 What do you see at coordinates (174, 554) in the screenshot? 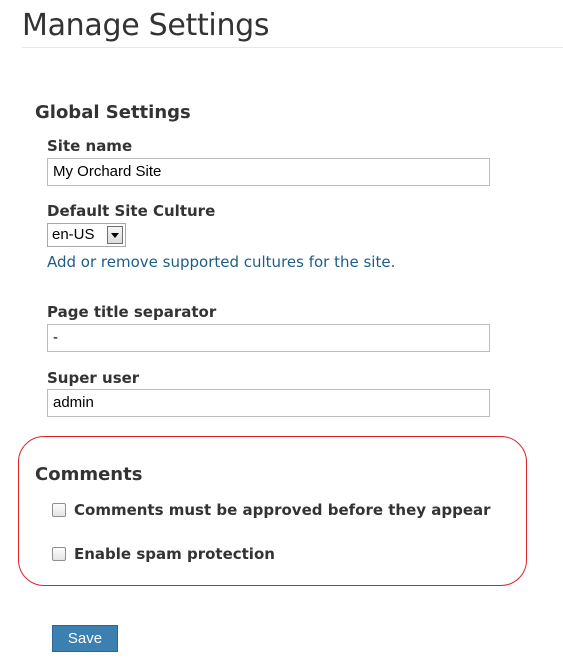
I see `spam-protection-label: Enable spam protection` at bounding box center [174, 554].